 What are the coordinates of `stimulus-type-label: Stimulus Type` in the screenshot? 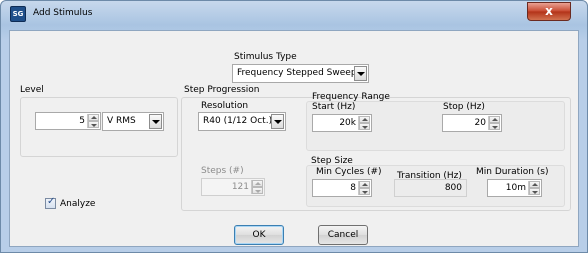 It's located at (265, 57).